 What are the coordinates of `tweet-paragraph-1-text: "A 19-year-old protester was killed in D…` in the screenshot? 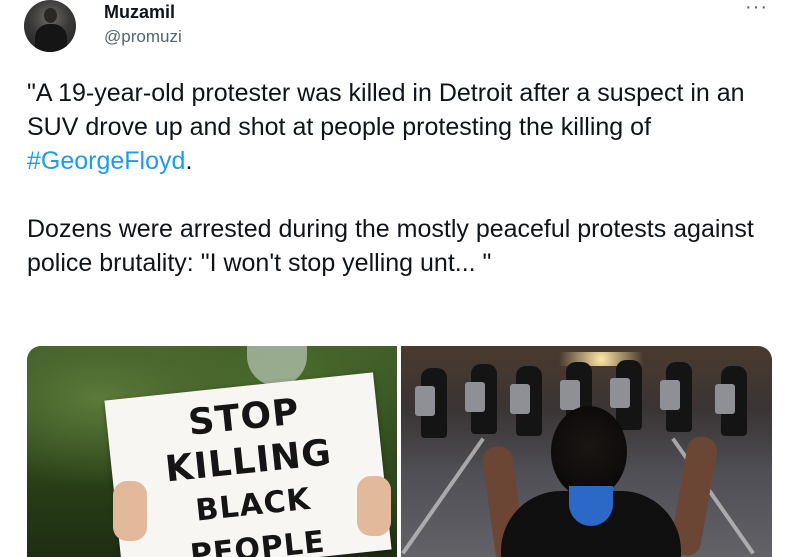 It's located at (386, 110).